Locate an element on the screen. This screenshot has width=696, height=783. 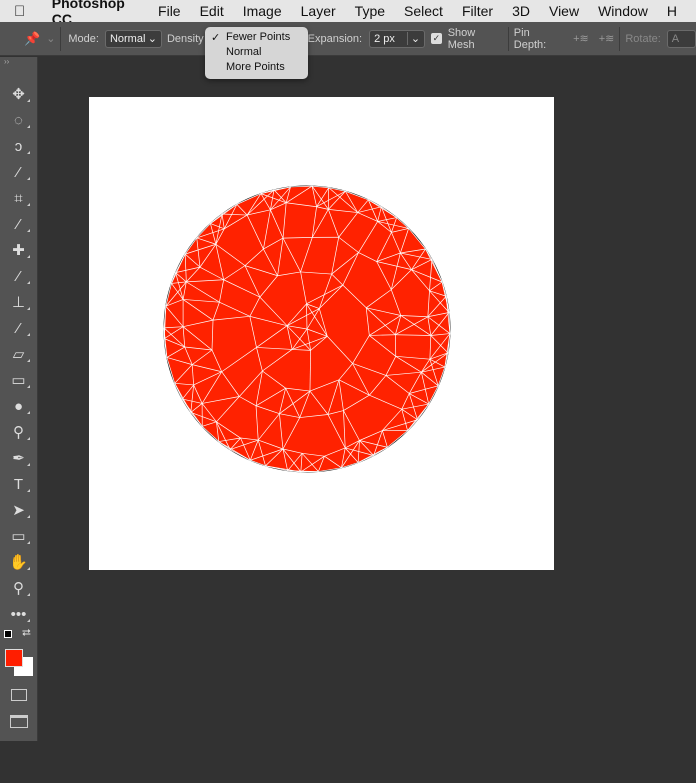
checkmark-icon: ✓ is located at coordinates (216, 38).